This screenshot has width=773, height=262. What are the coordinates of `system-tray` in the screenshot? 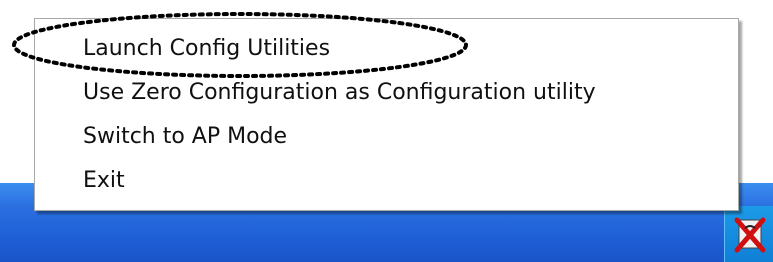 It's located at (748, 234).